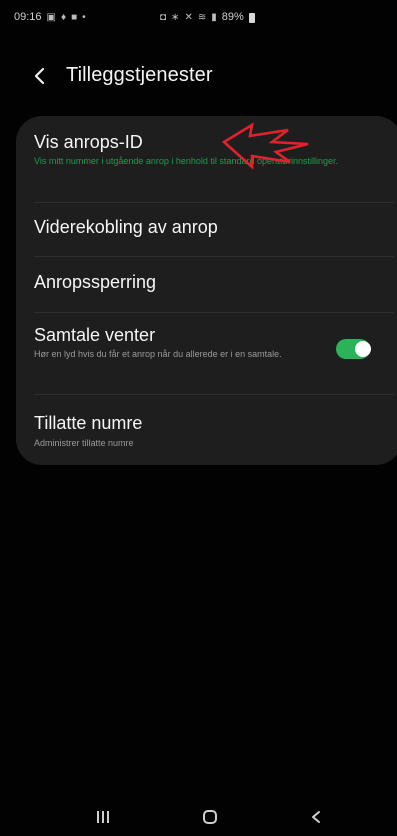  What do you see at coordinates (353, 349) in the screenshot?
I see `call-waiting-toggle` at bounding box center [353, 349].